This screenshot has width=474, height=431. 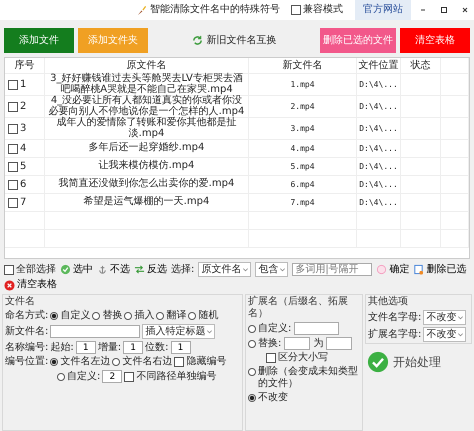 What do you see at coordinates (302, 107) in the screenshot?
I see `table-cell: 2.mp4` at bounding box center [302, 107].